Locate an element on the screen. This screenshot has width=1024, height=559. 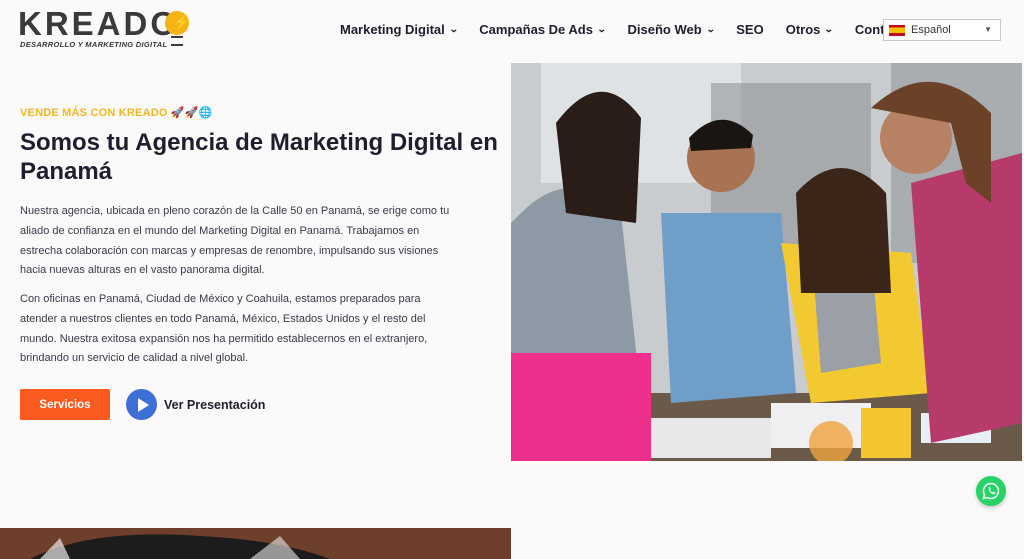
whatsapp-button is located at coordinates (991, 491).